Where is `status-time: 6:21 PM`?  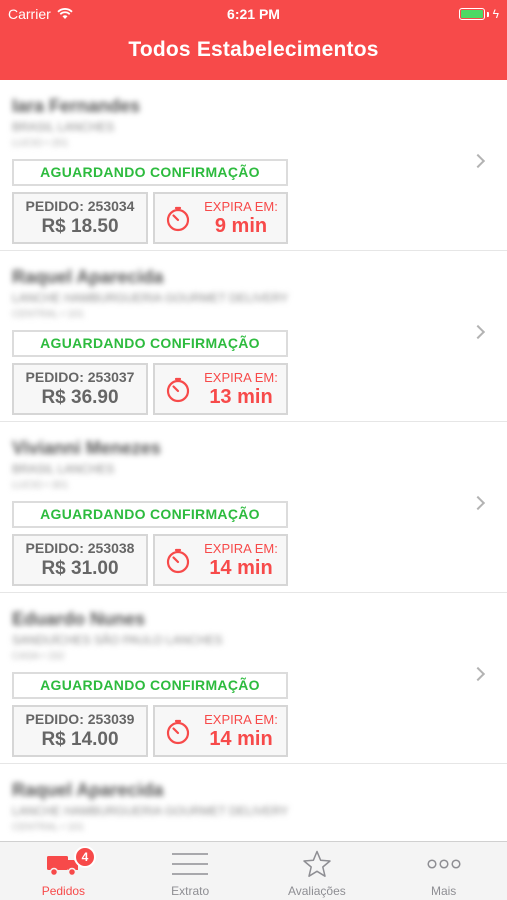 status-time: 6:21 PM is located at coordinates (253, 14).